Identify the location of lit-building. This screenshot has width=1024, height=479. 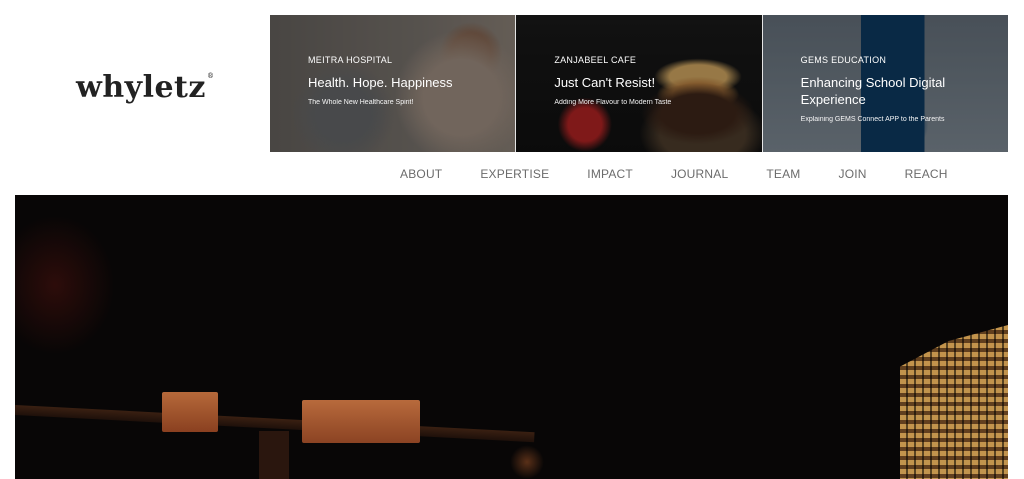
(954, 402).